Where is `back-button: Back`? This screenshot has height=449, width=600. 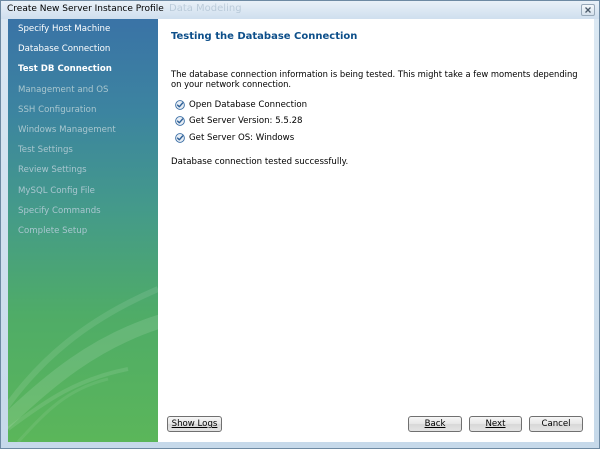
back-button: Back is located at coordinates (435, 424).